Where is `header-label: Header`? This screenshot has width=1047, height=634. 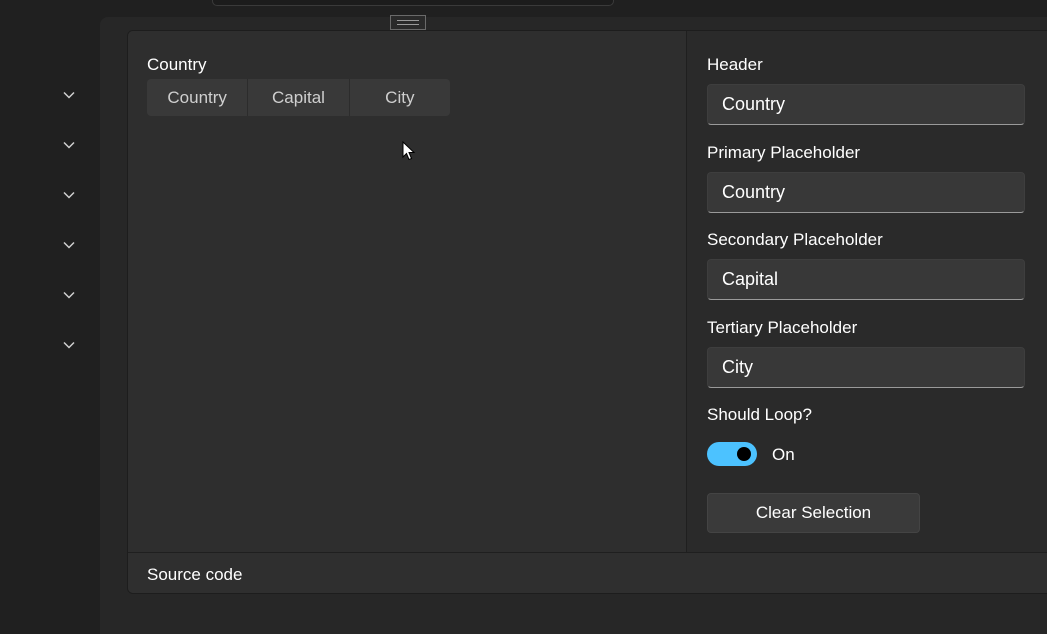 header-label: Header is located at coordinates (735, 64).